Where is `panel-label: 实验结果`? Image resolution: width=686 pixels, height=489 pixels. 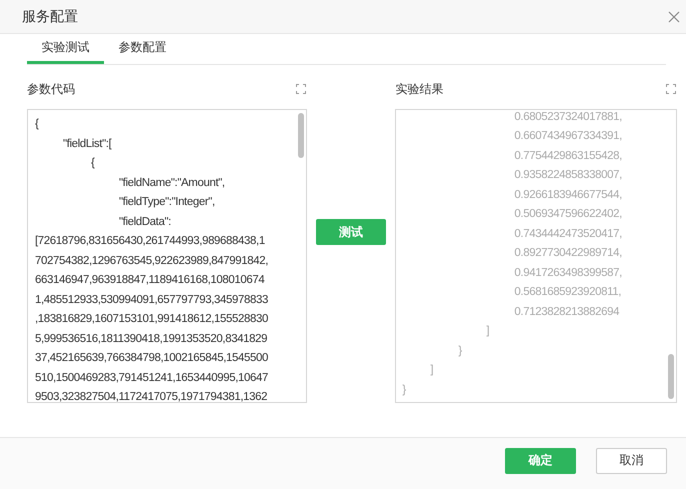 panel-label: 实验结果 is located at coordinates (419, 89).